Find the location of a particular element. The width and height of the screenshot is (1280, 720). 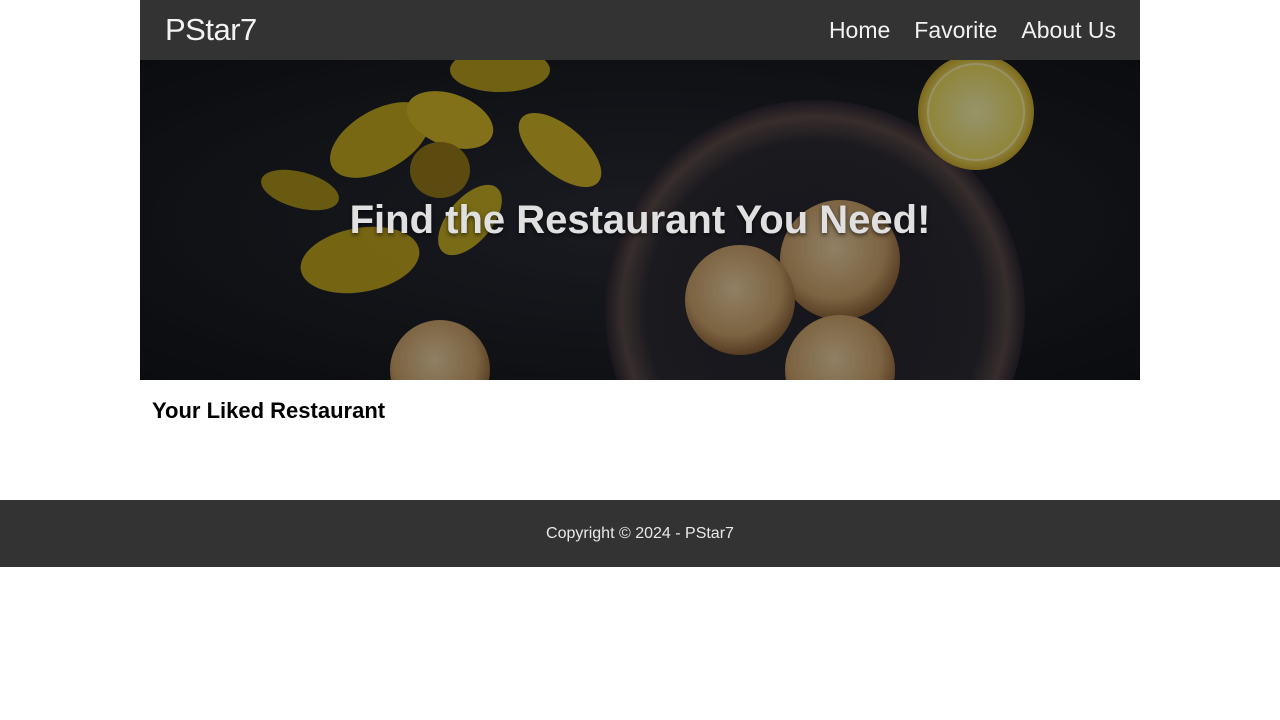

section-title: Your Liked Restaurant is located at coordinates (269, 410).